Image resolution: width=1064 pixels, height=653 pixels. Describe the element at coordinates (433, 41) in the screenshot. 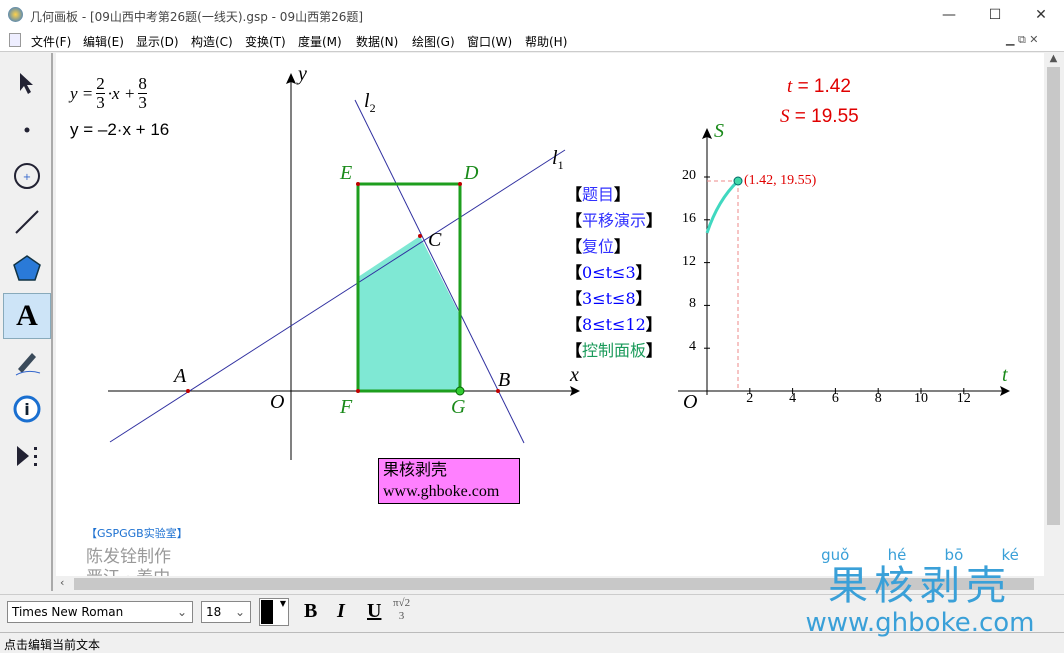

I see `menu-graph: 绘图(G)` at that location.